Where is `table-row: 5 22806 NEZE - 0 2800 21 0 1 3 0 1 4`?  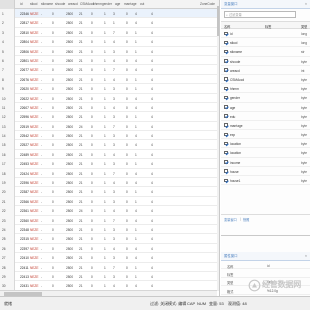 table-row: 5 22806 NEZE - 0 2800 21 0 1 3 0 1 4 is located at coordinates (109, 51).